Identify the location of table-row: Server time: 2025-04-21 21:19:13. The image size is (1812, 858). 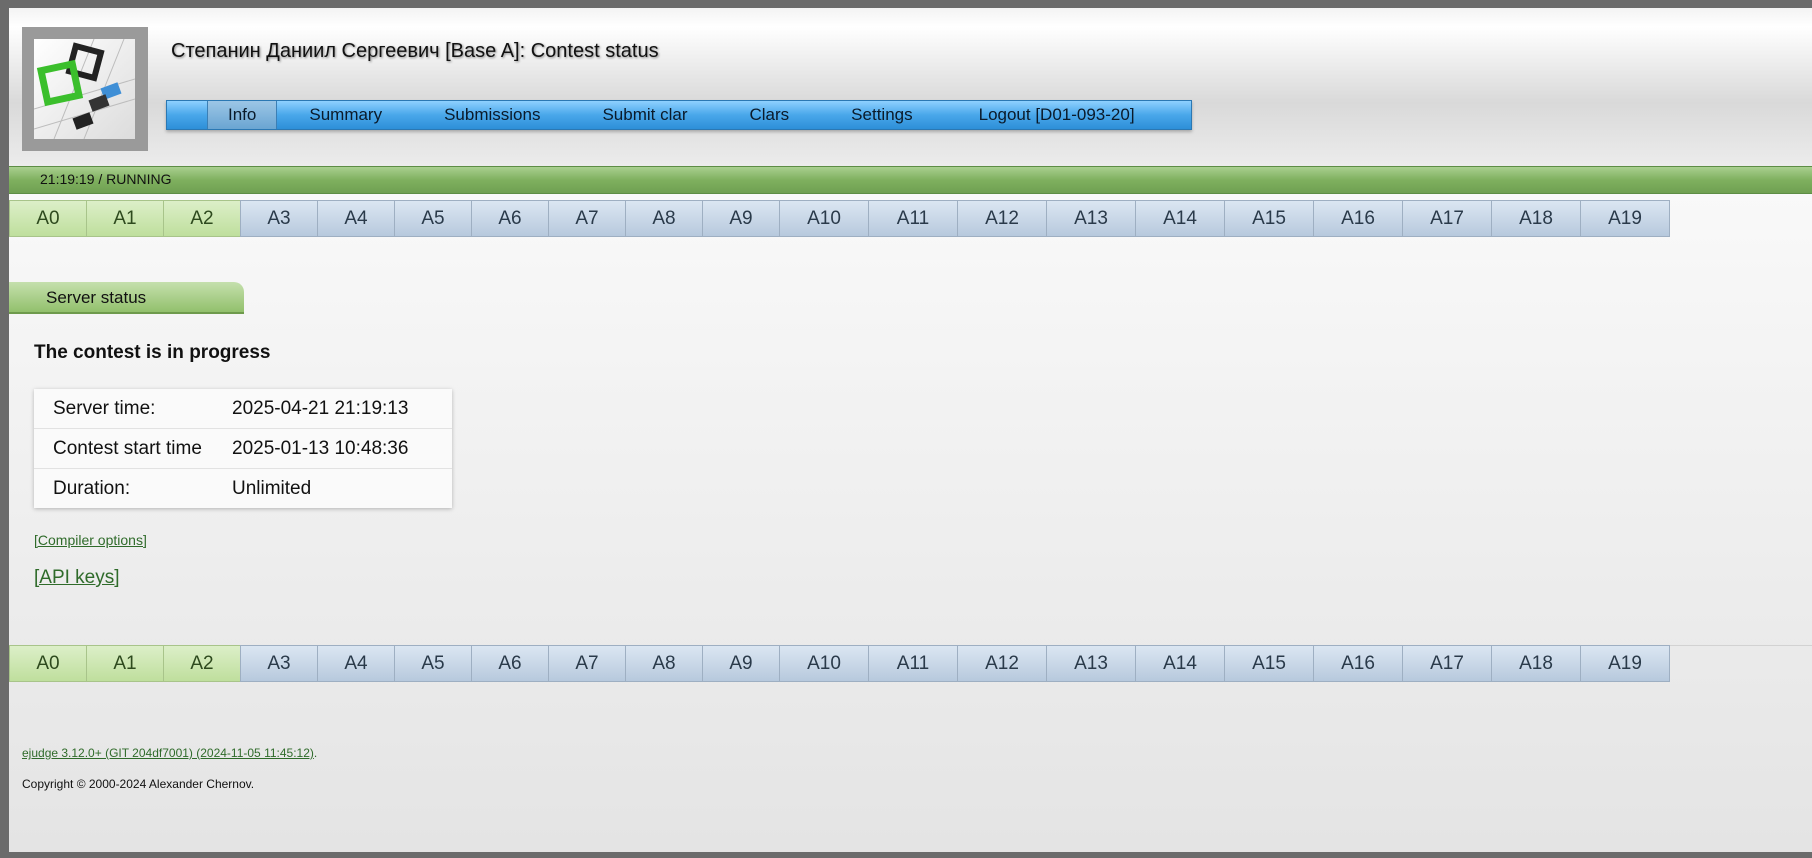
(243, 409).